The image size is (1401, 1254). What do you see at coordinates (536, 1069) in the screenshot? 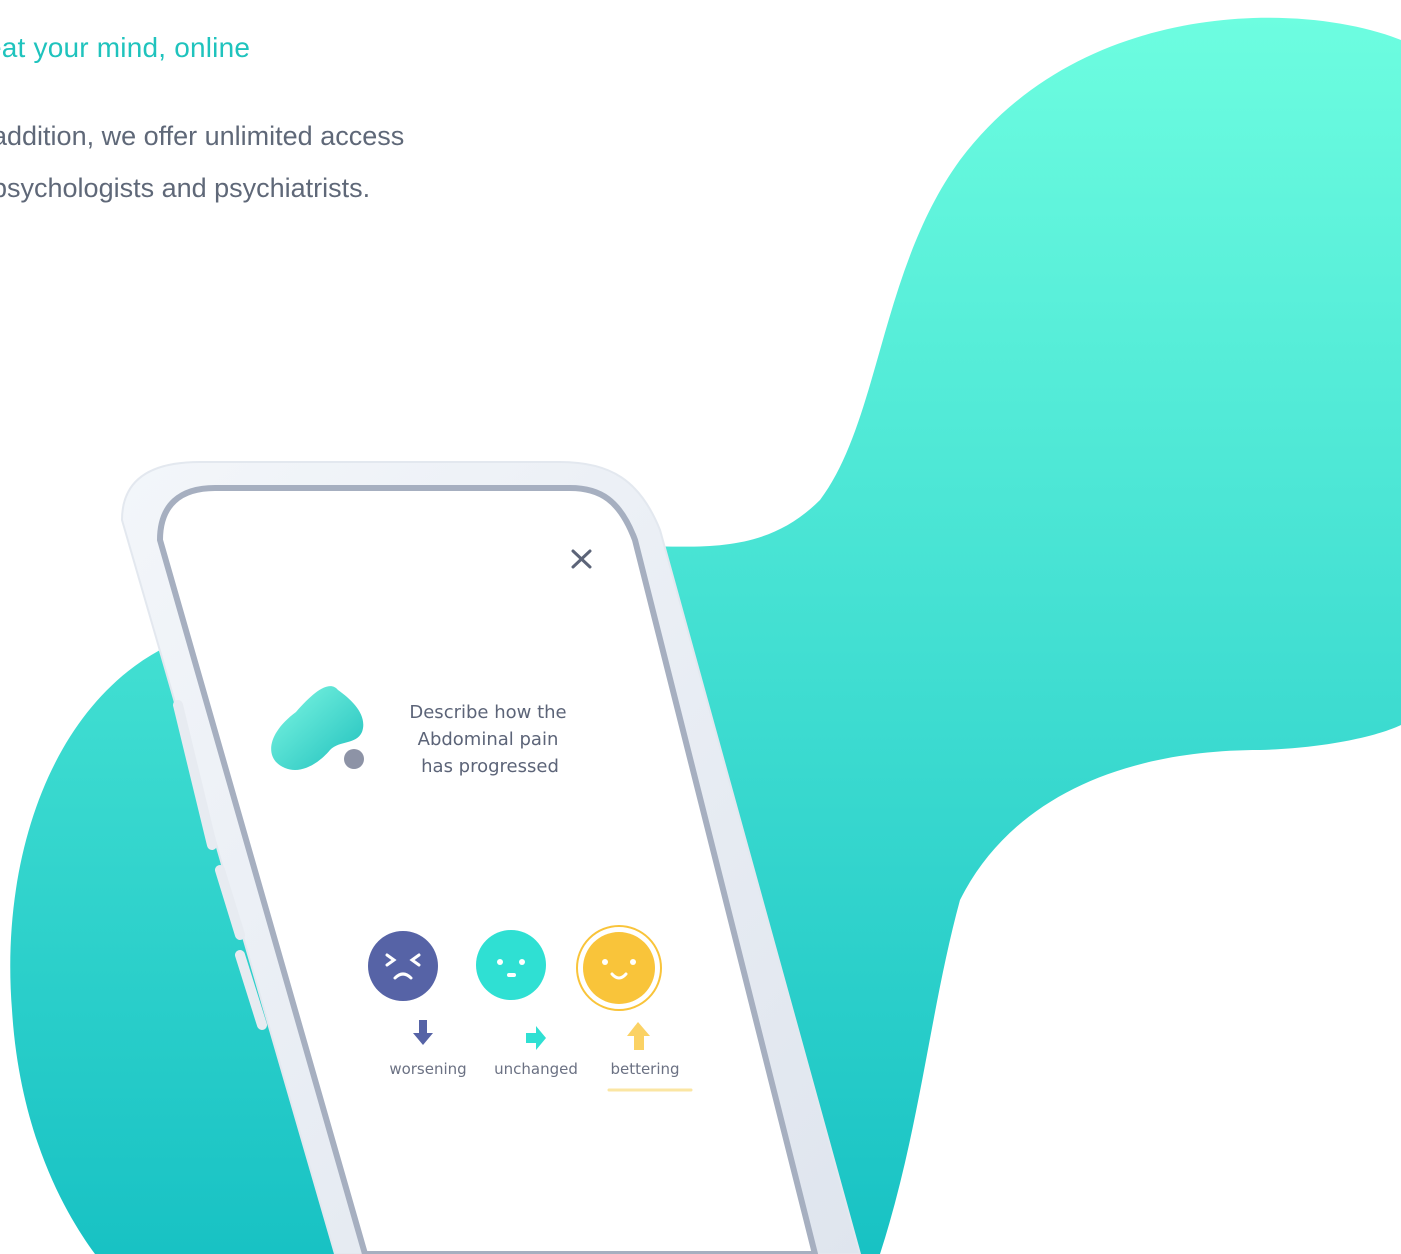
I see `option-label: unchanged` at bounding box center [536, 1069].